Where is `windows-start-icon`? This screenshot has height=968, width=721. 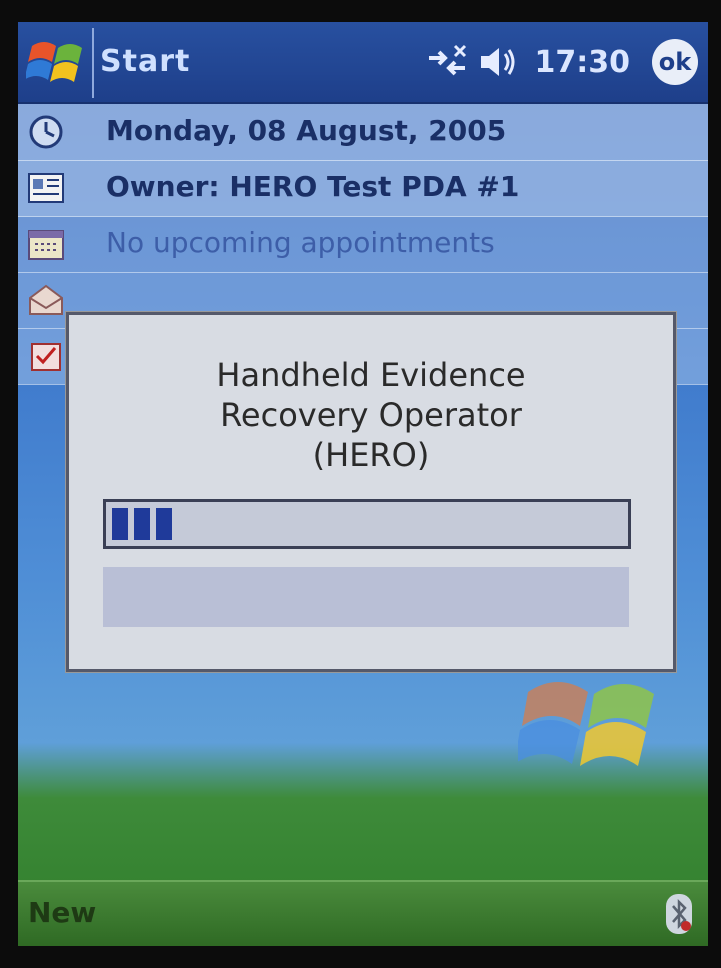
windows-start-icon is located at coordinates (58, 62).